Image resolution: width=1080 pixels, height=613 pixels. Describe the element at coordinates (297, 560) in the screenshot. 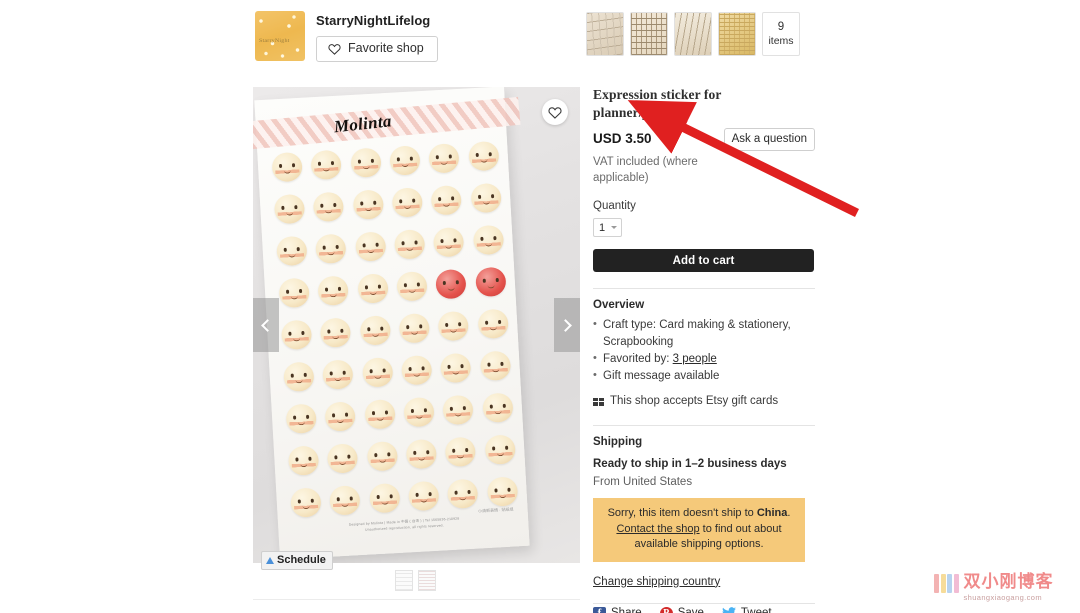

I see `schedule-badge: Schedule` at that location.